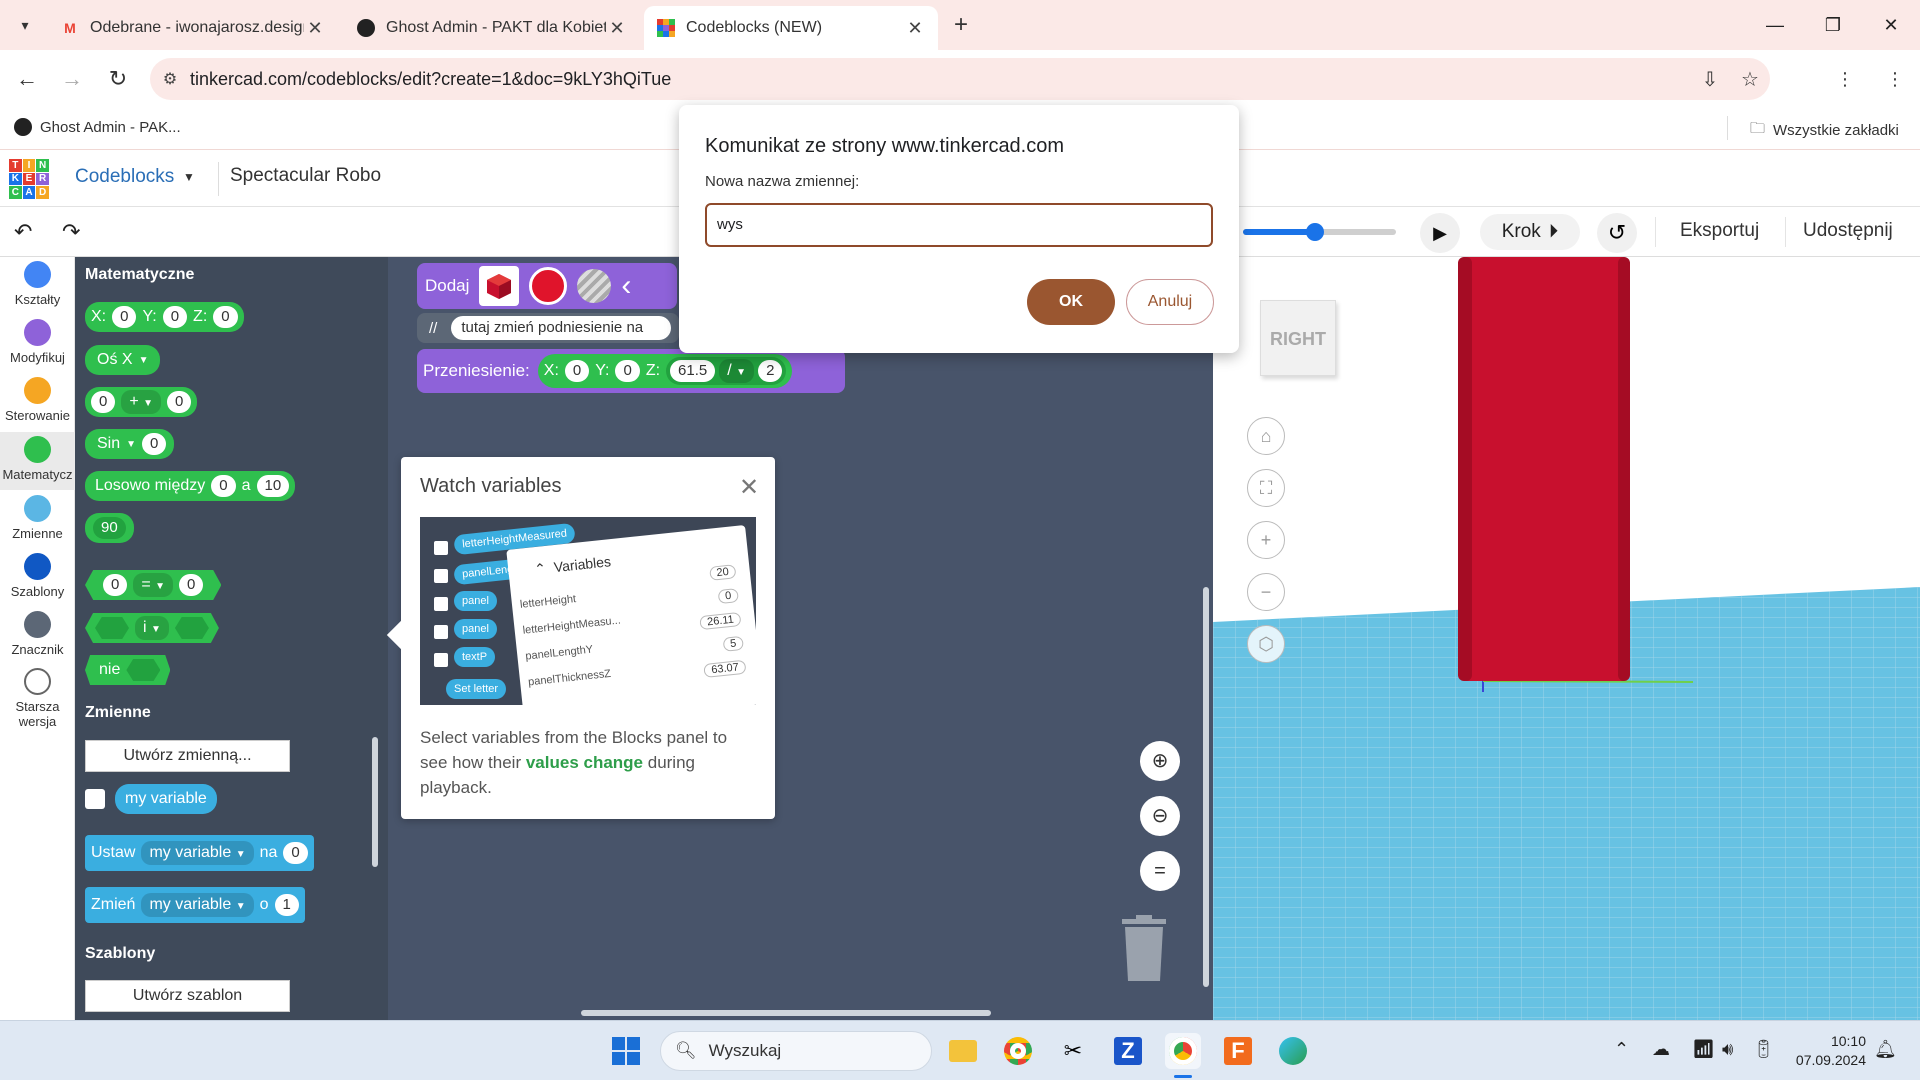  I want to click on play-icon: ▶, so click(1440, 233).